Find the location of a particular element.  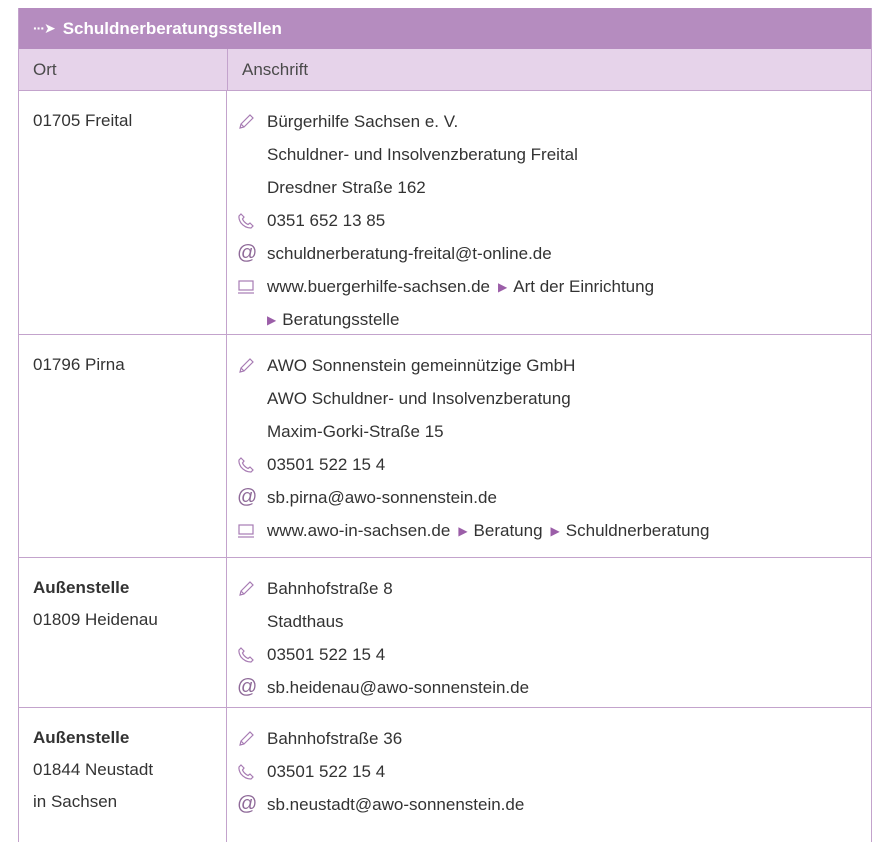

ort-cell: 01796 Pirna is located at coordinates (123, 446).